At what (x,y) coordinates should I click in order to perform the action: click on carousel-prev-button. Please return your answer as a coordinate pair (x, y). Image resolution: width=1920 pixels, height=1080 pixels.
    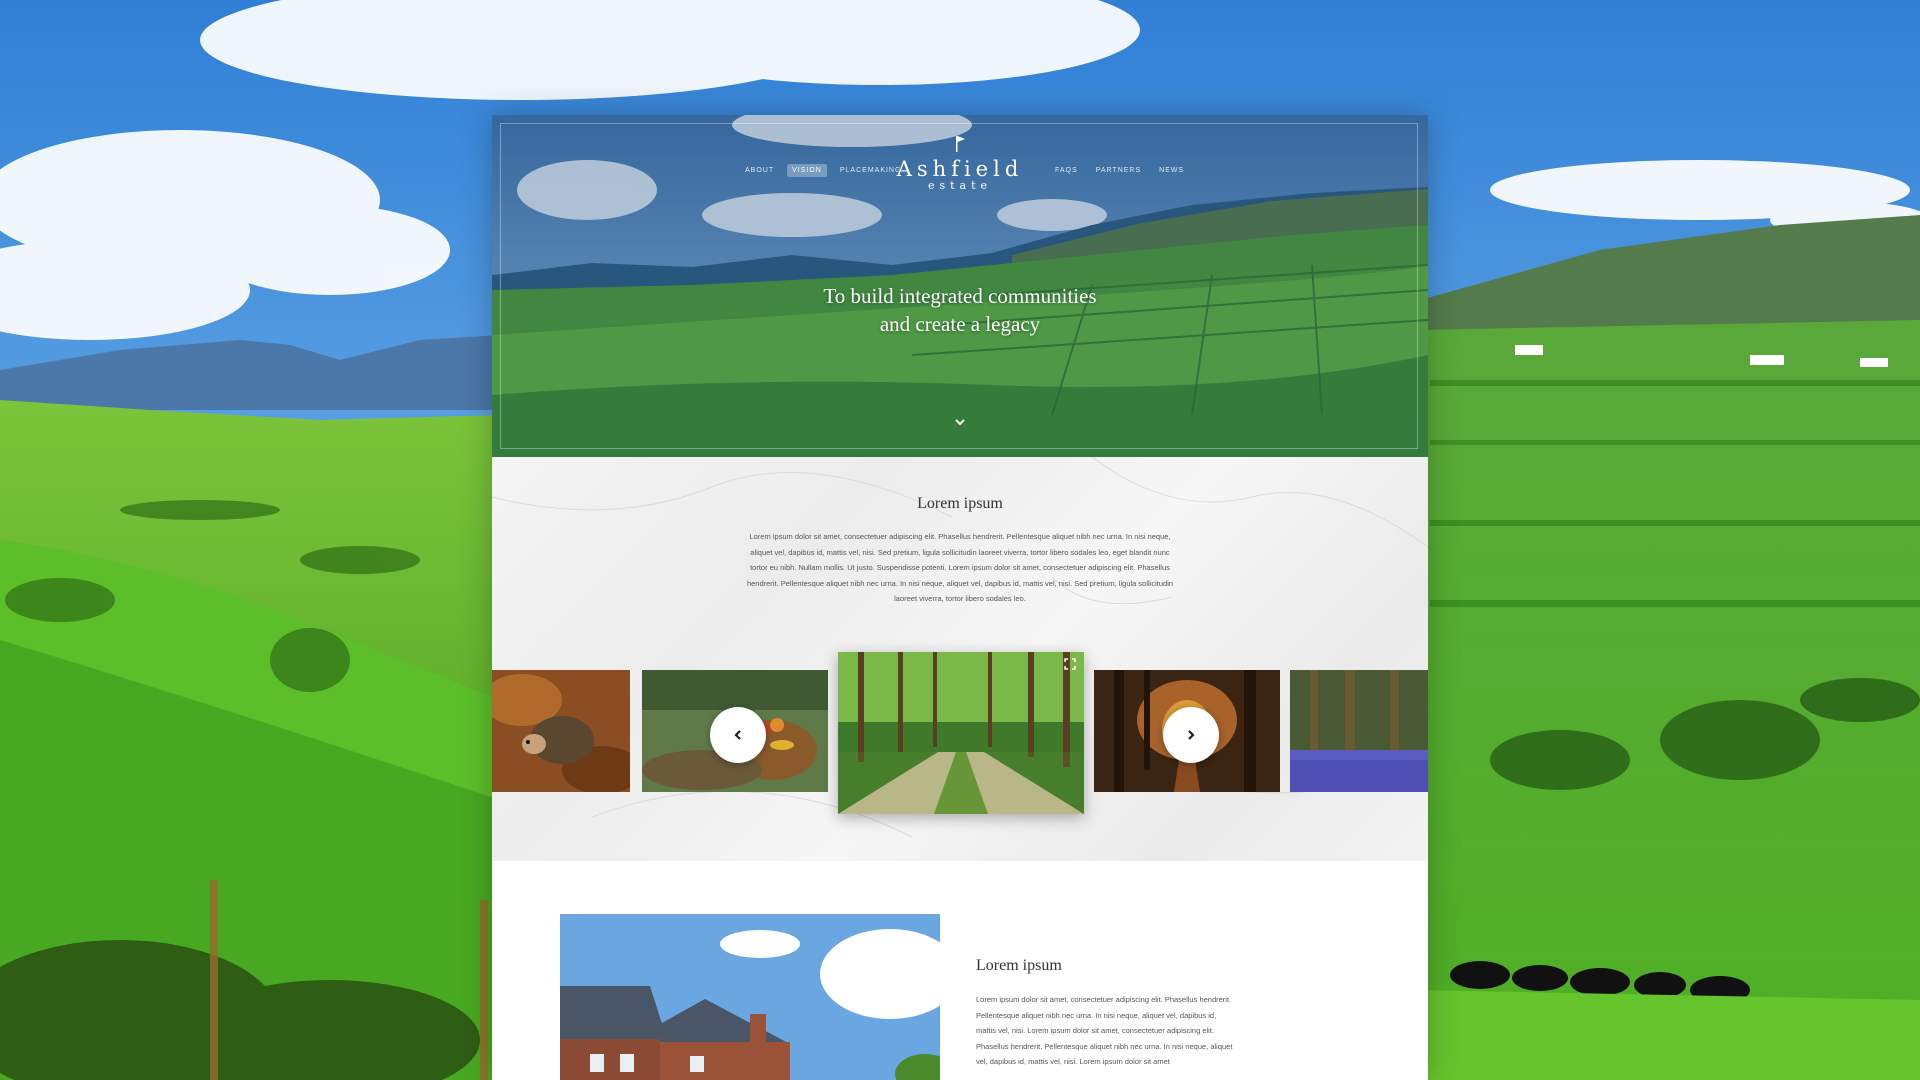
    Looking at the image, I should click on (738, 735).